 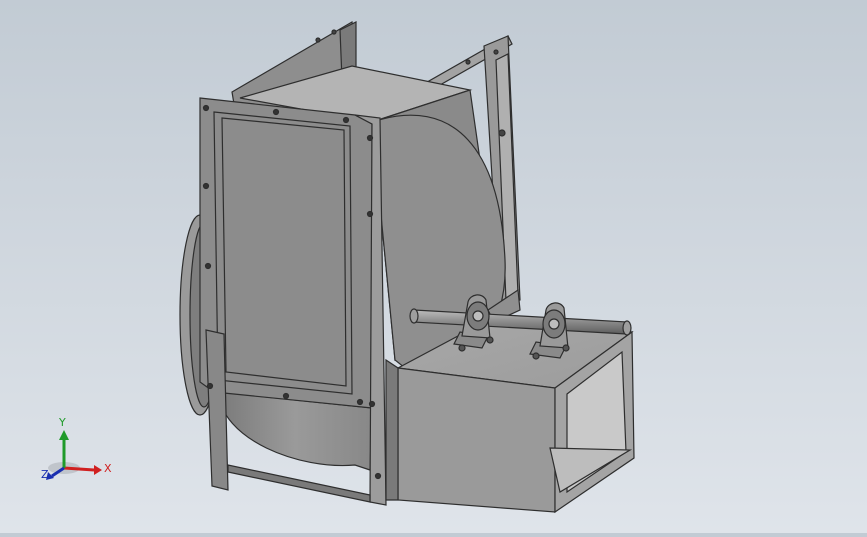 What do you see at coordinates (78, 452) in the screenshot?
I see `orientation-triad: X Y Z` at bounding box center [78, 452].